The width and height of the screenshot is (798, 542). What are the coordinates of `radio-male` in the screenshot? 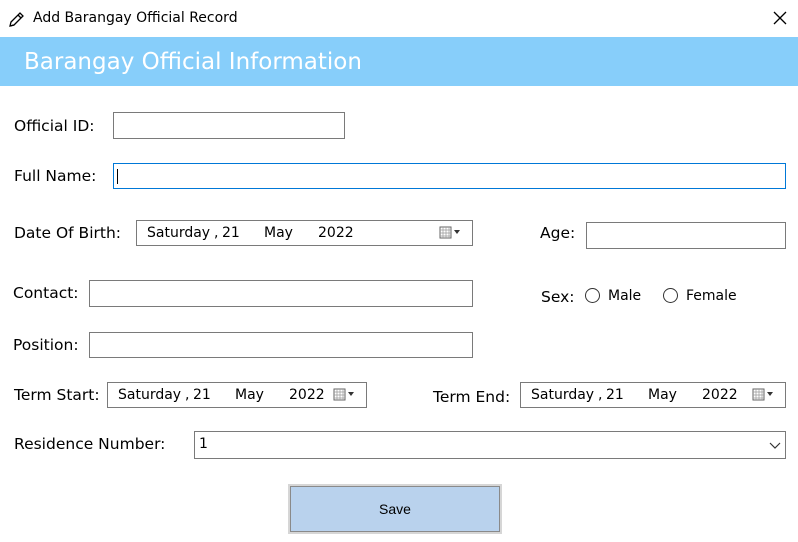 It's located at (592, 295).